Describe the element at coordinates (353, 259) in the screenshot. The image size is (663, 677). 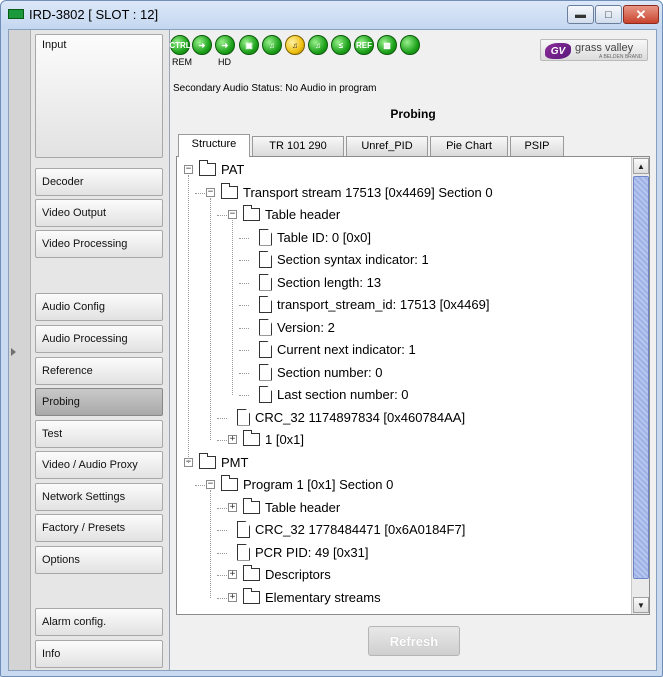
I see `tree-node-label: Section syntax indicator: 1` at that location.